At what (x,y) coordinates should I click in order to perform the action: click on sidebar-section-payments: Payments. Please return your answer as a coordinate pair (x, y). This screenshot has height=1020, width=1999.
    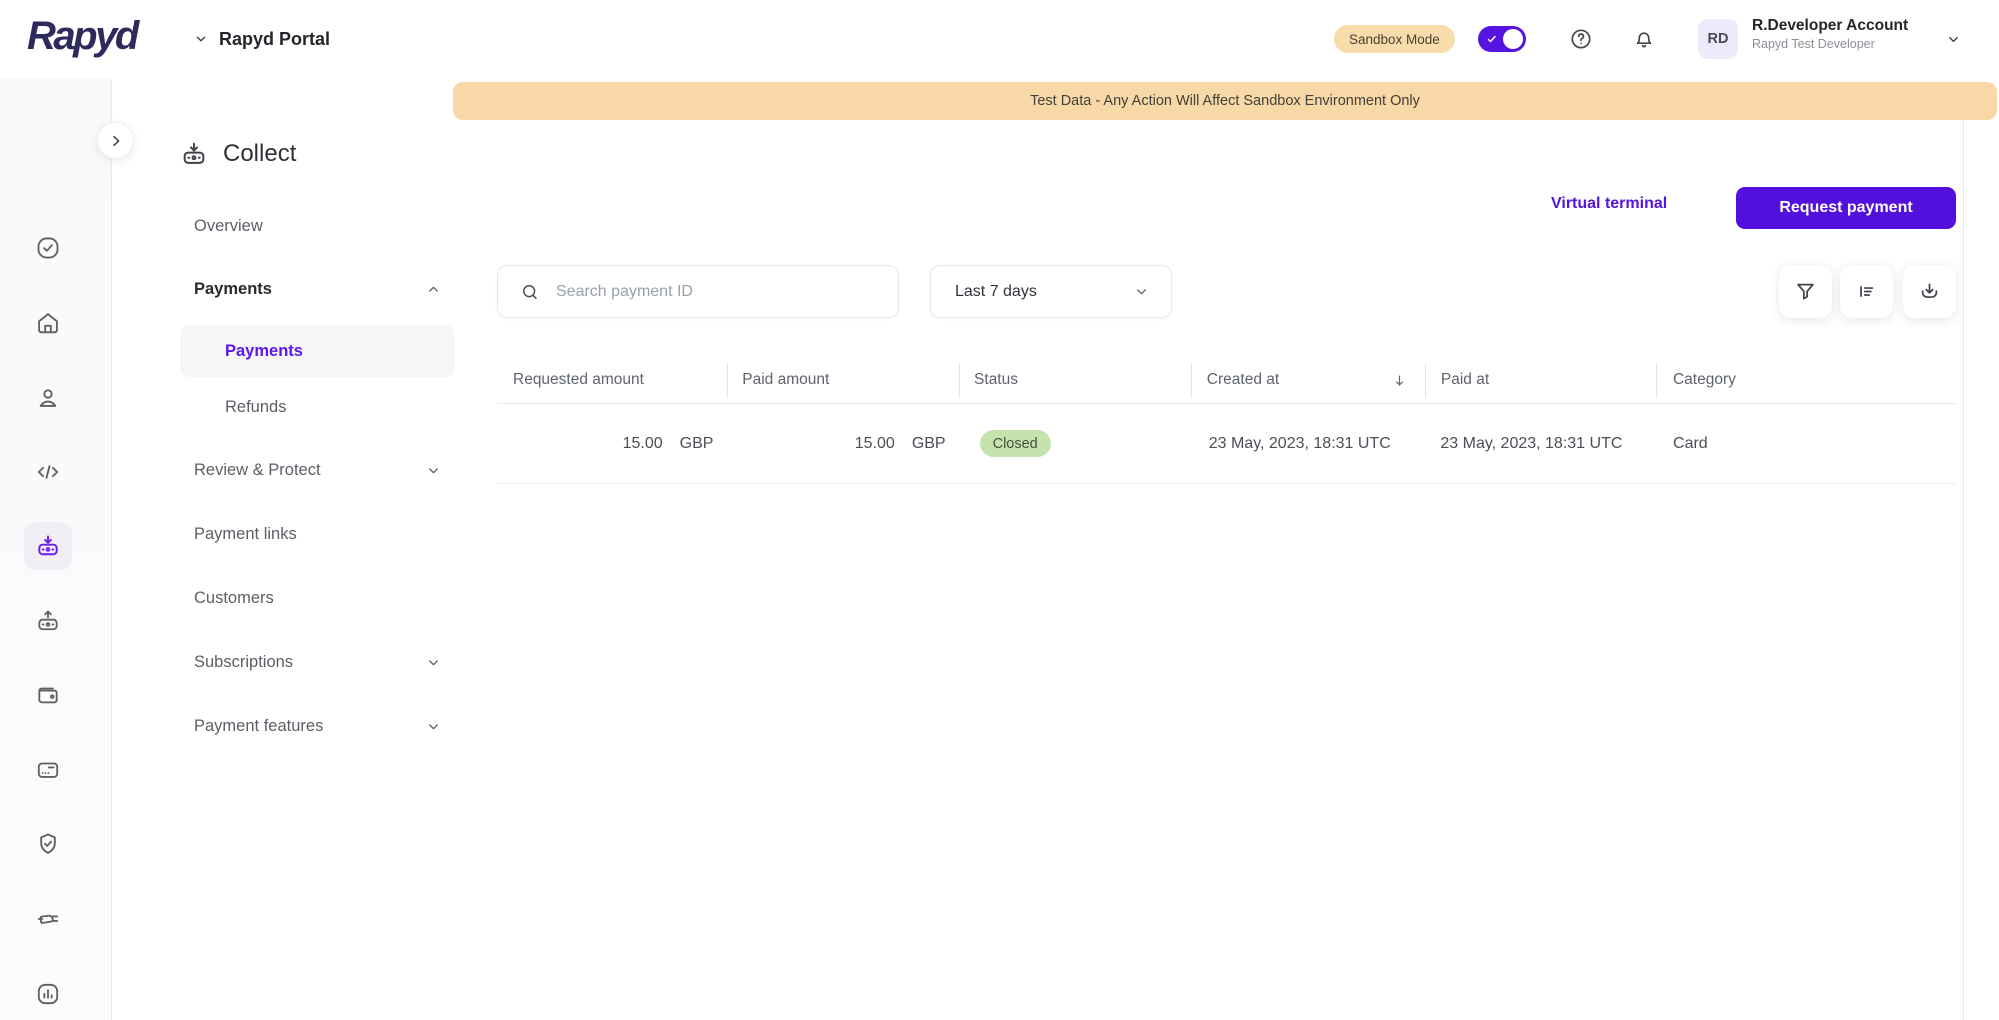
    Looking at the image, I should click on (324, 289).